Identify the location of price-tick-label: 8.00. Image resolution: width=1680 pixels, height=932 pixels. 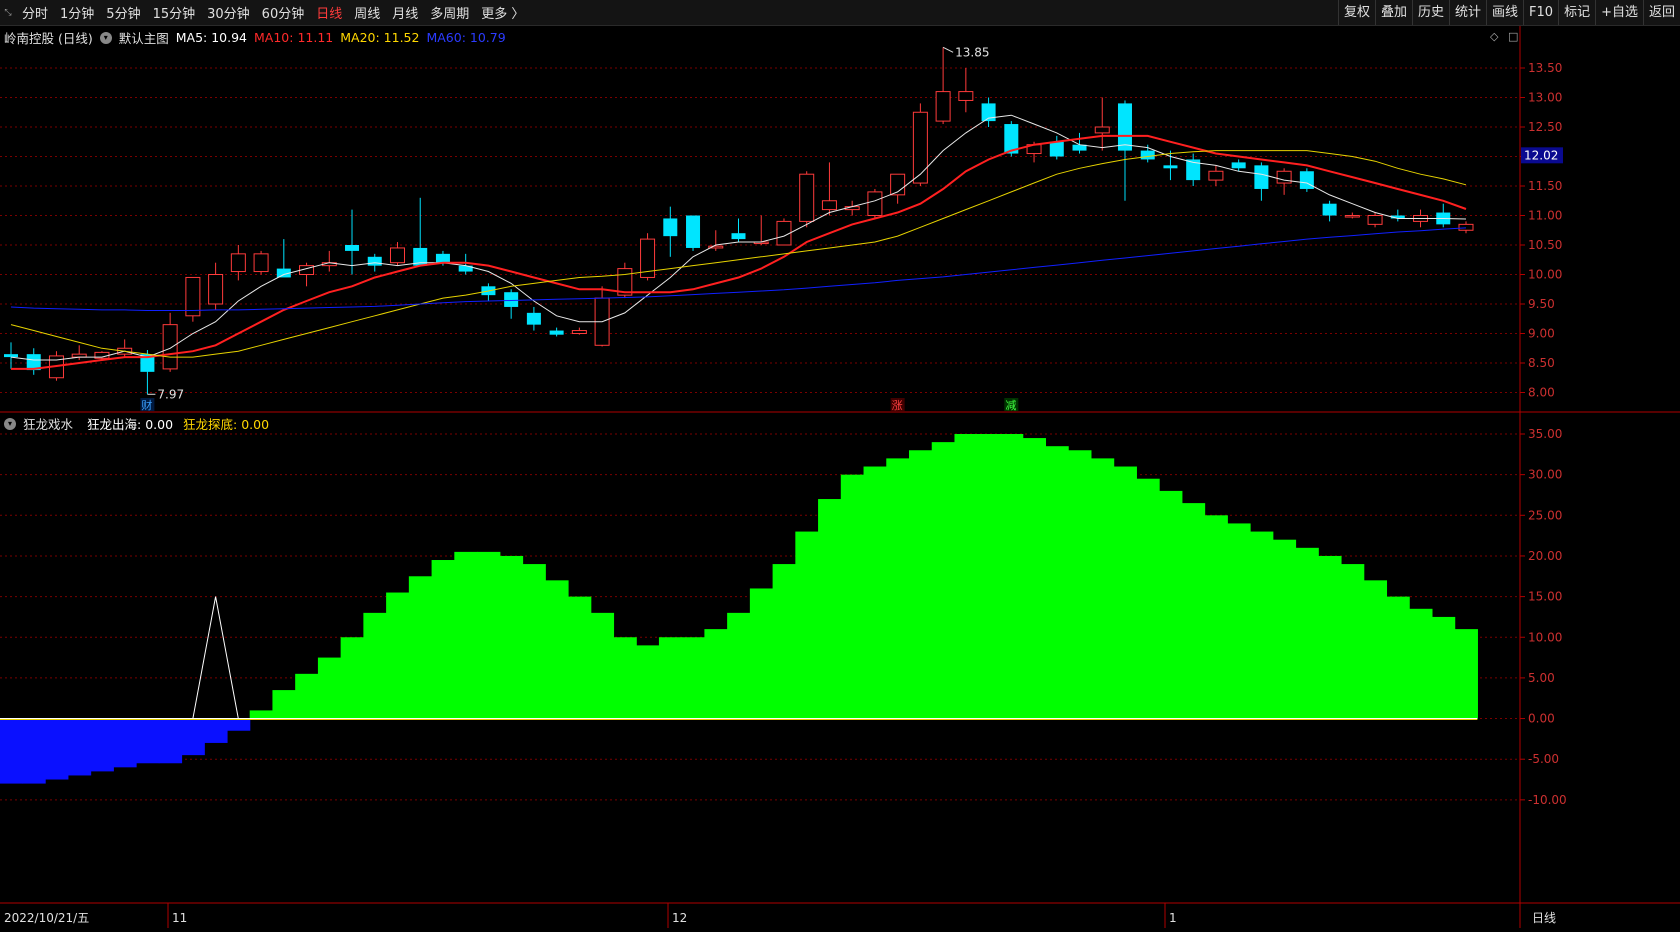
(1541, 393).